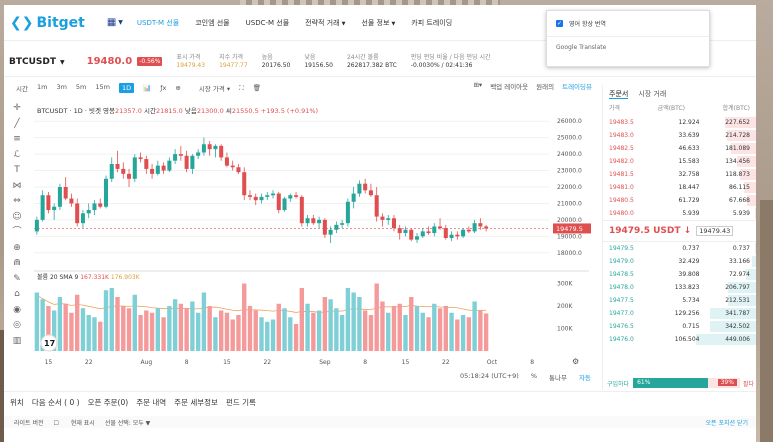 The height and width of the screenshot is (442, 773). What do you see at coordinates (727, 422) in the screenshot?
I see `close-all-positions-link: 오픈 포지션 닫기` at bounding box center [727, 422].